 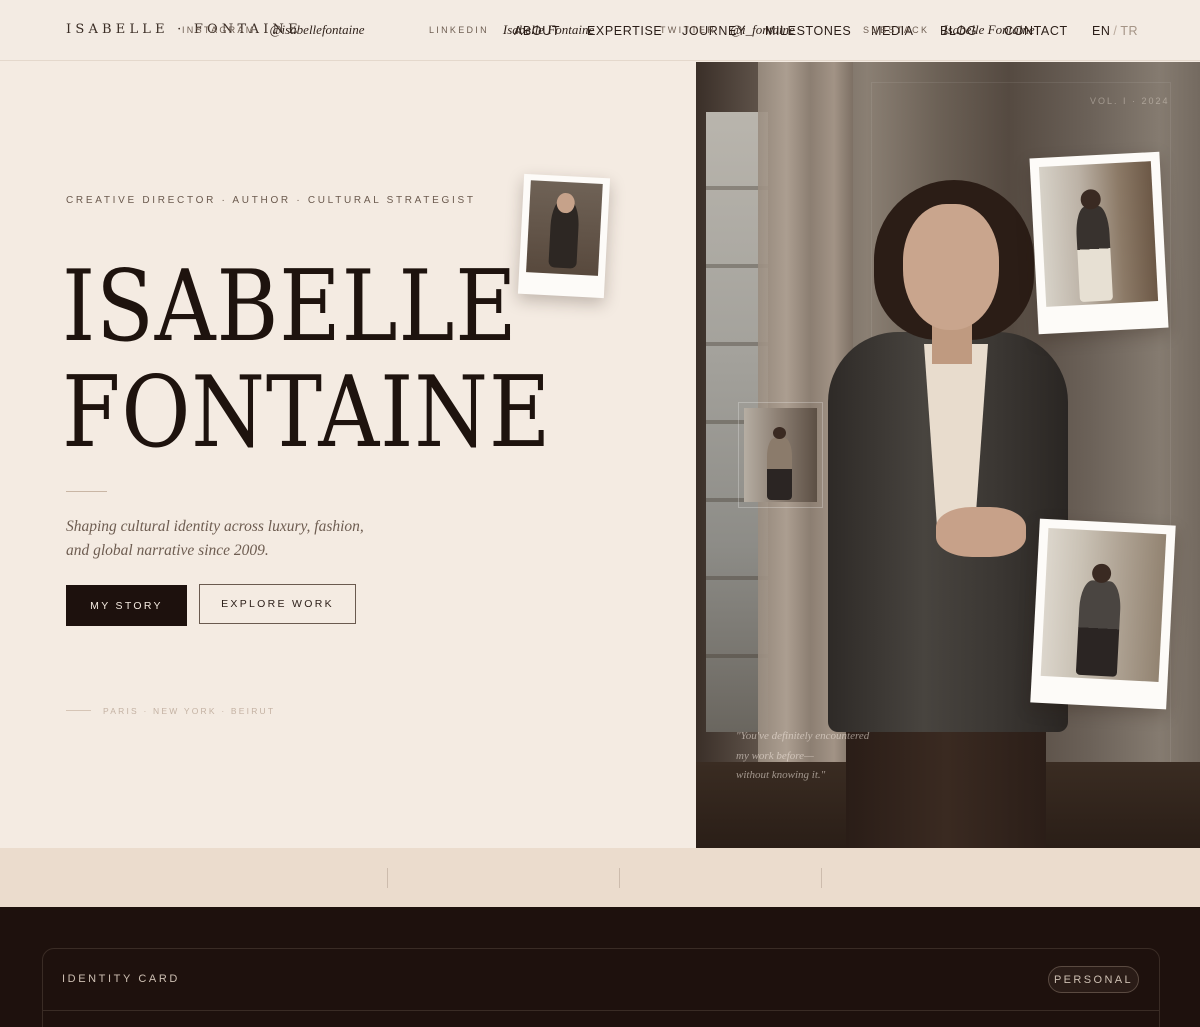 What do you see at coordinates (688, 29) in the screenshot?
I see `social-label: TWITTER` at bounding box center [688, 29].